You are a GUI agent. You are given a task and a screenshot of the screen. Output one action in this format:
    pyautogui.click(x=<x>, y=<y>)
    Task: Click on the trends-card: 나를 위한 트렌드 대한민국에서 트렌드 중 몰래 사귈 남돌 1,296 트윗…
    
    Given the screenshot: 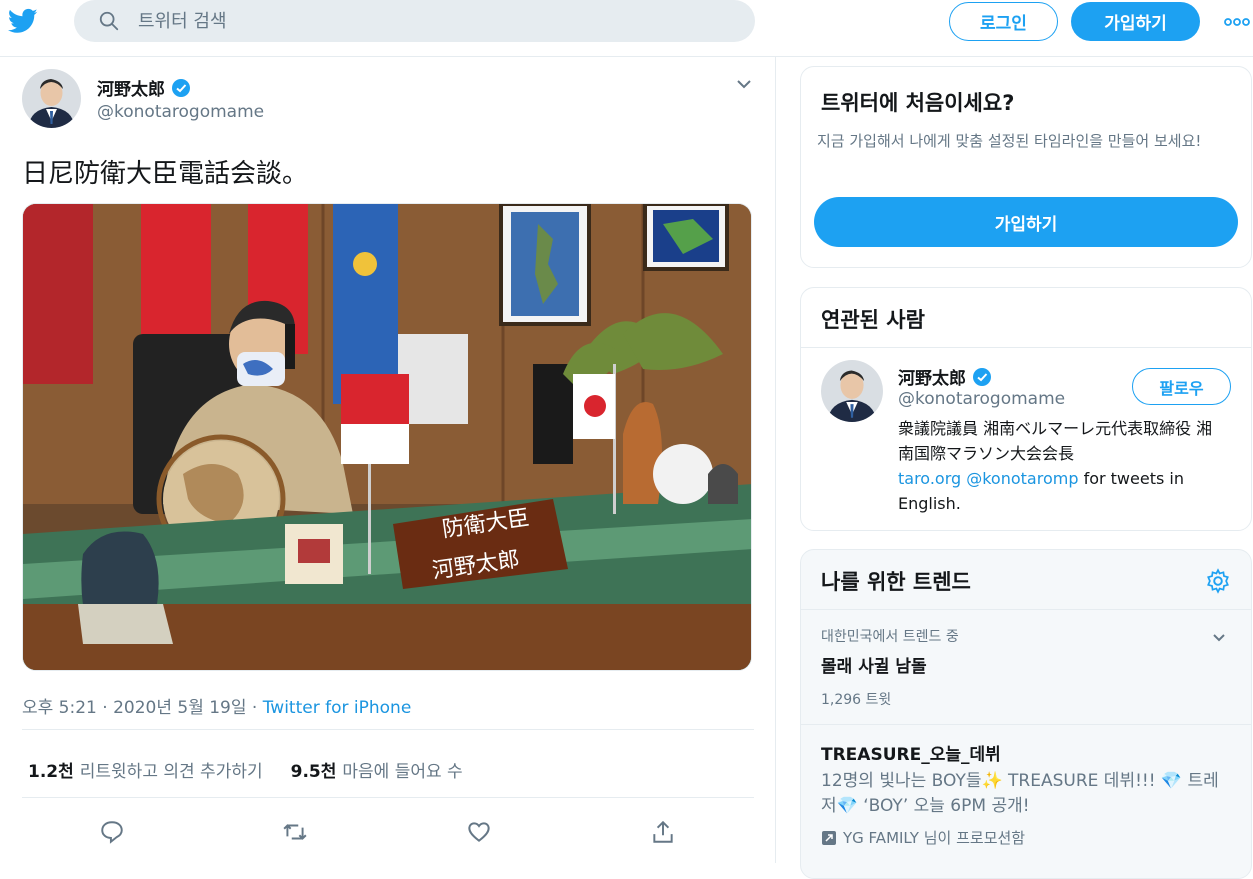 What is the action you would take?
    pyautogui.click(x=1026, y=714)
    